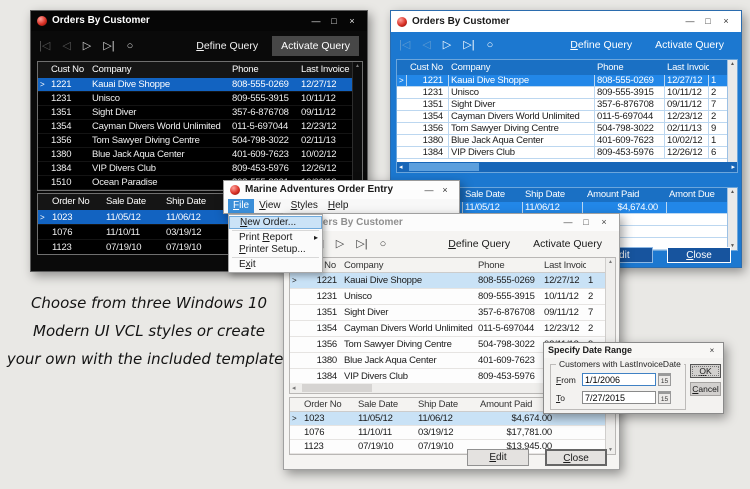  Describe the element at coordinates (705, 371) in the screenshot. I see `ok-button: OK` at that location.